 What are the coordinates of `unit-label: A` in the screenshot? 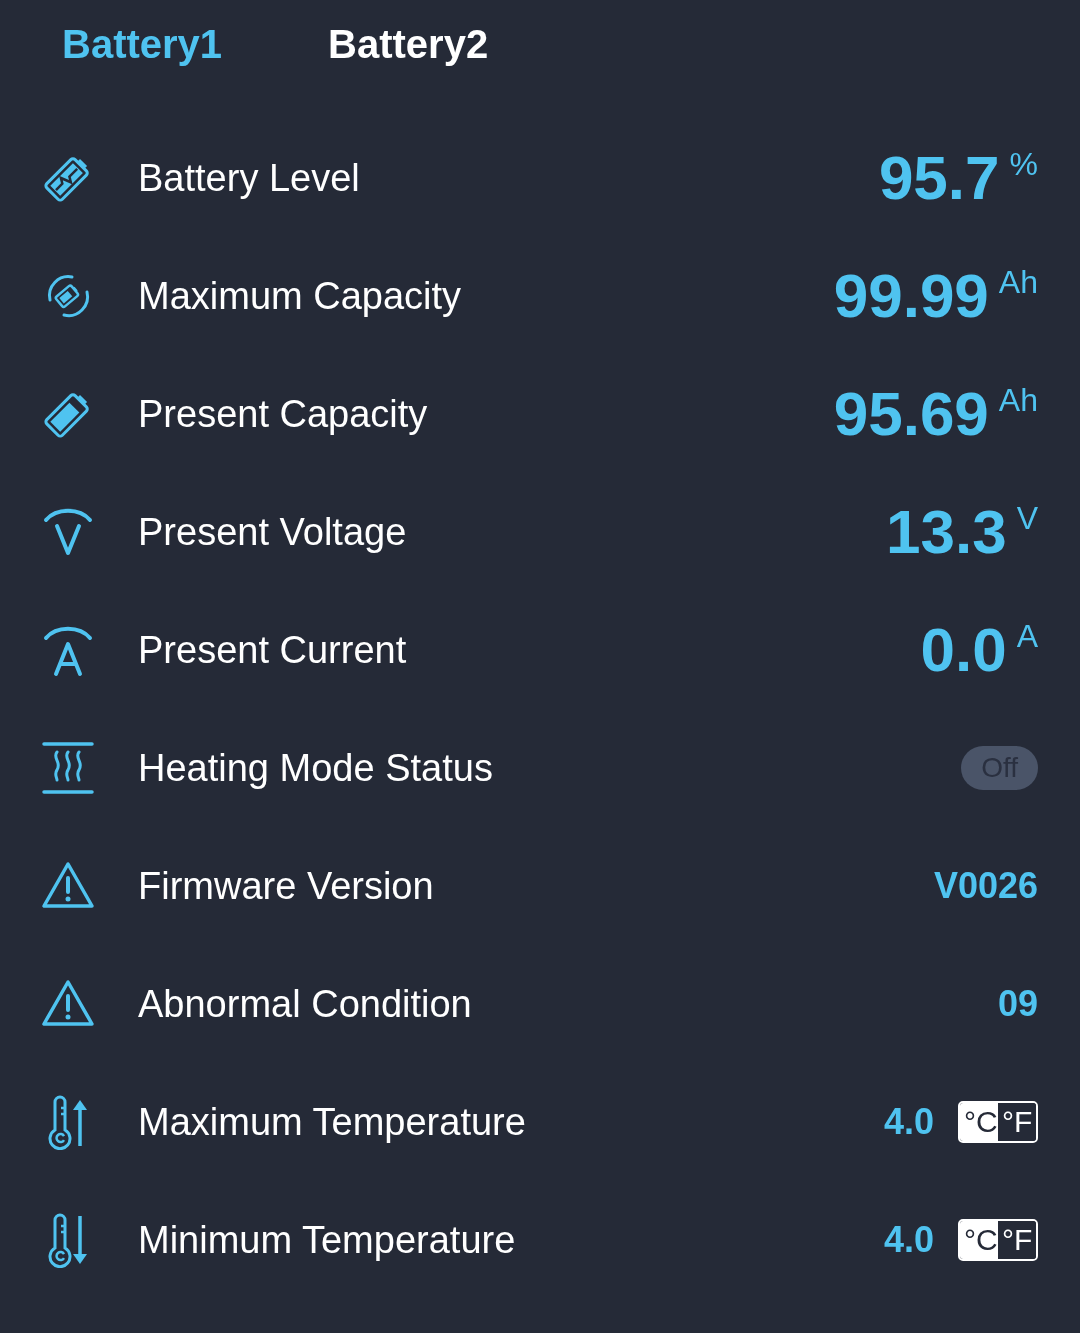 It's located at (1027, 637).